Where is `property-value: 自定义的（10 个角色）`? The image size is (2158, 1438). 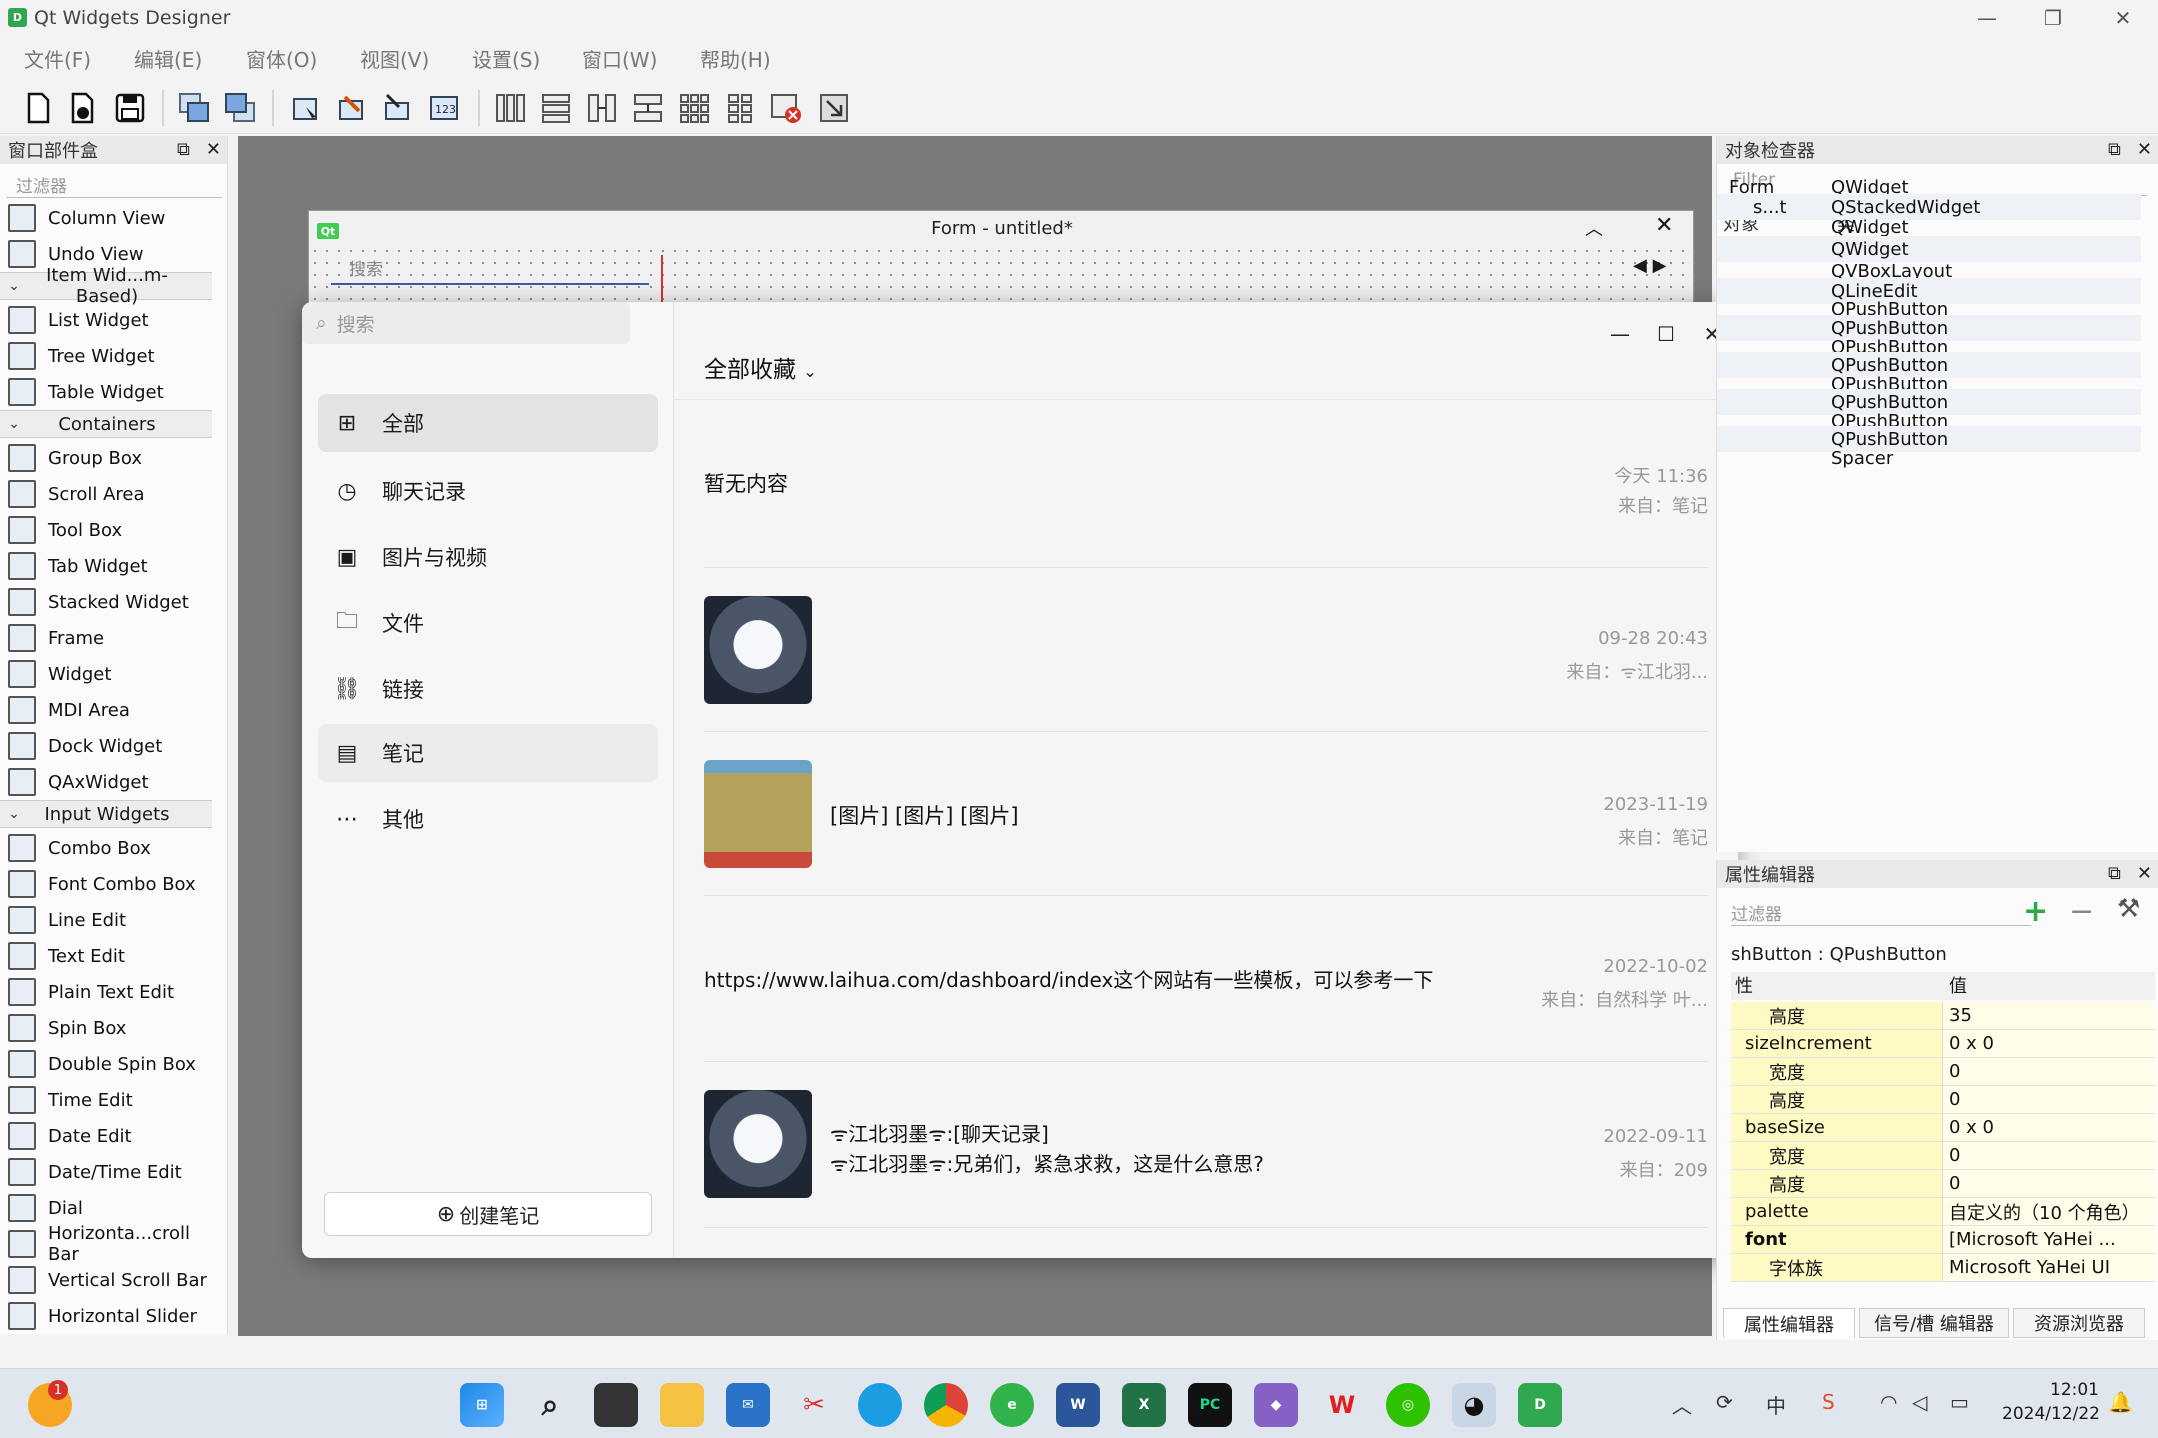 property-value: 自定义的（10 个角色） is located at coordinates (2049, 1211).